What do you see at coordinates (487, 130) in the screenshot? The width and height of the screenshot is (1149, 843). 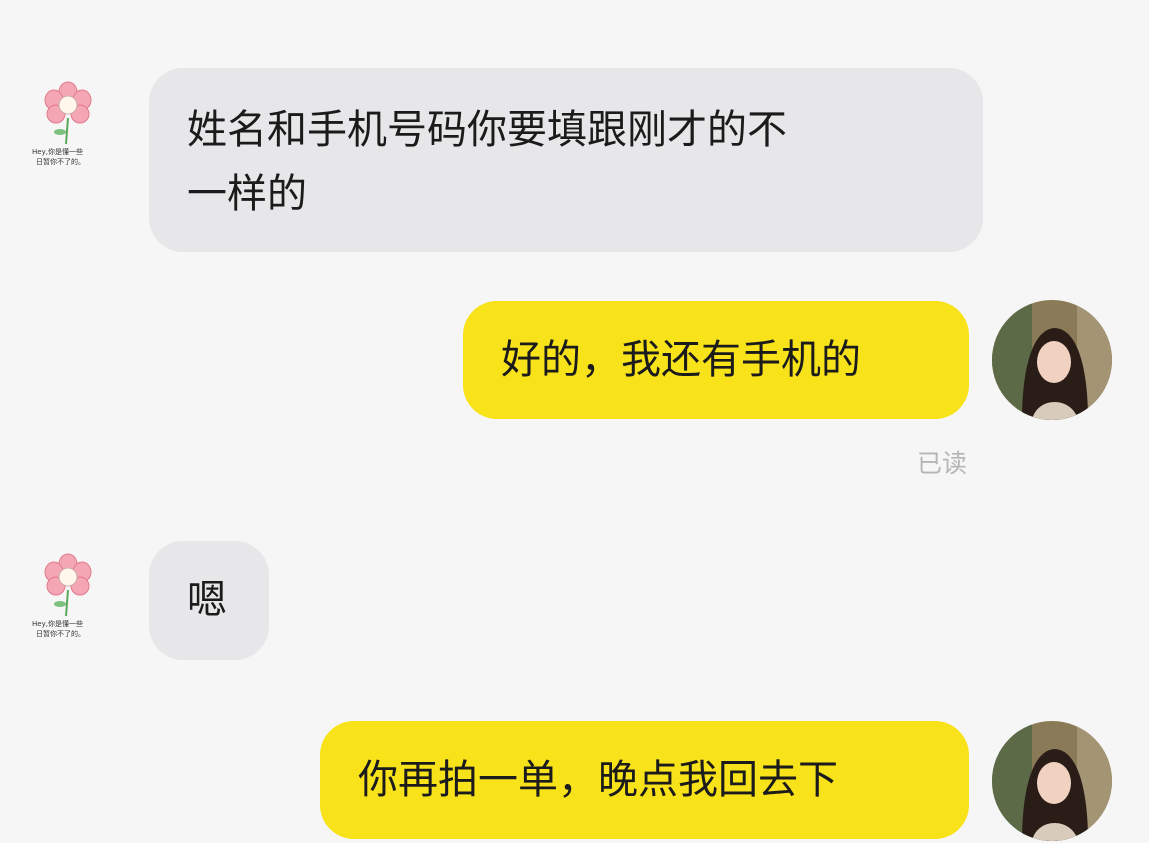 I see `message-line: 姓名和手机号码你要填跟刚才的不` at bounding box center [487, 130].